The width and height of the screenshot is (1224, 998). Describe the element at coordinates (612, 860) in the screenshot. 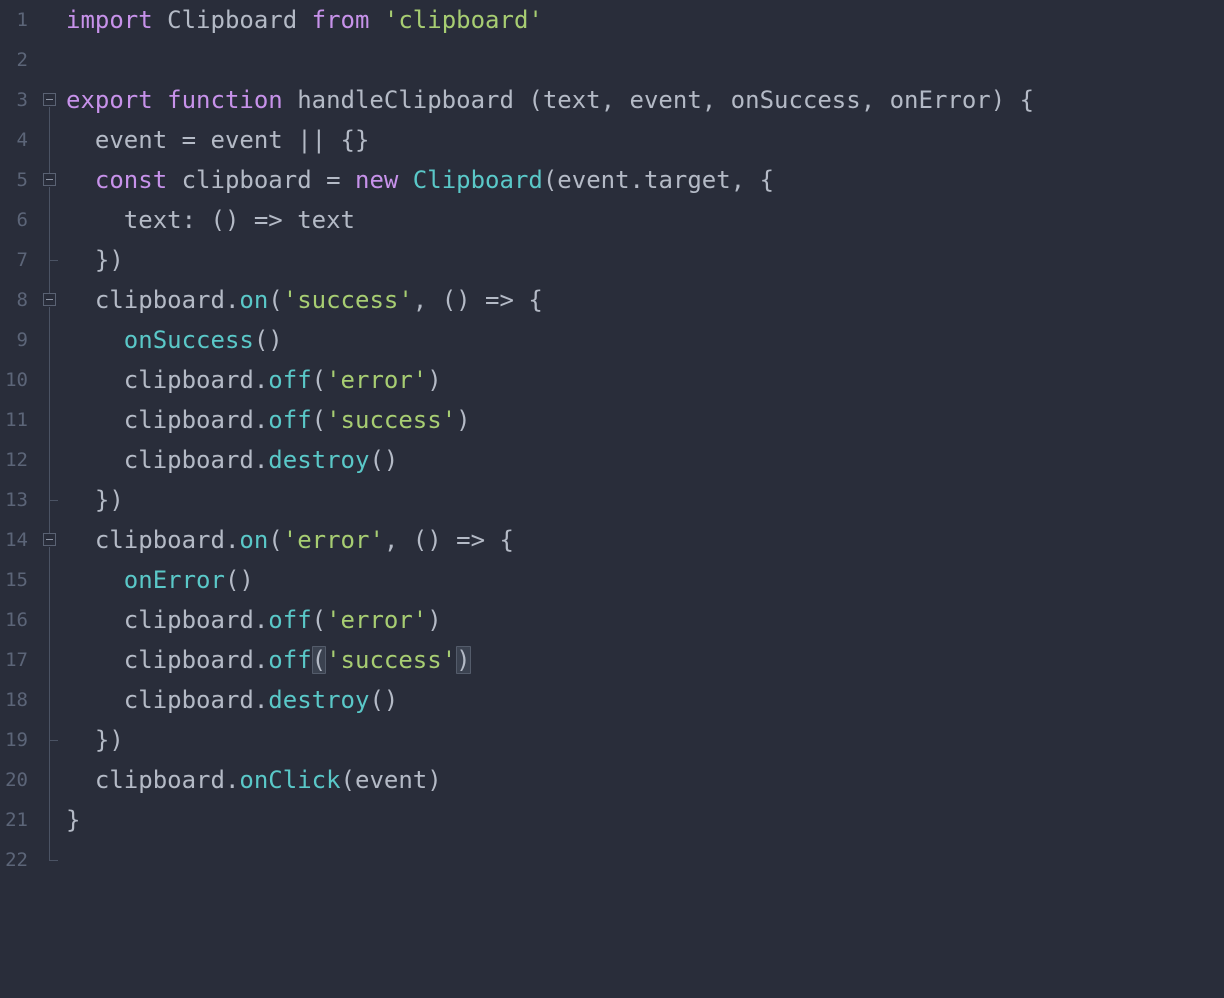

I see `code-line: 22` at that location.